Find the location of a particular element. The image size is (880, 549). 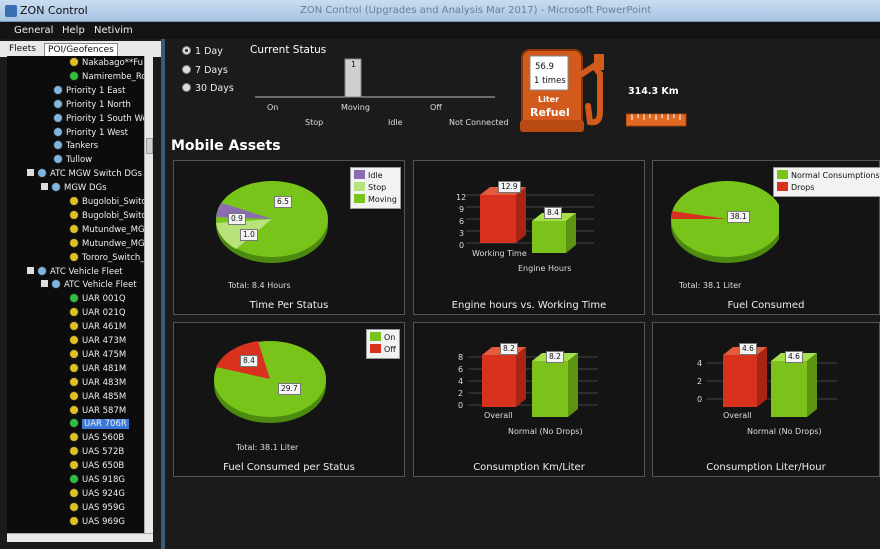

tick: 3 is located at coordinates (462, 233).